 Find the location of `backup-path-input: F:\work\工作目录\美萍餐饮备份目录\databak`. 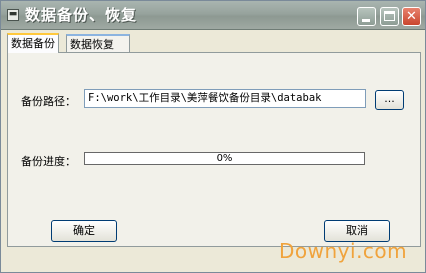

backup-path-input: F:\work\工作目录\美萍餐饮备份目录\databak is located at coordinates (225, 98).